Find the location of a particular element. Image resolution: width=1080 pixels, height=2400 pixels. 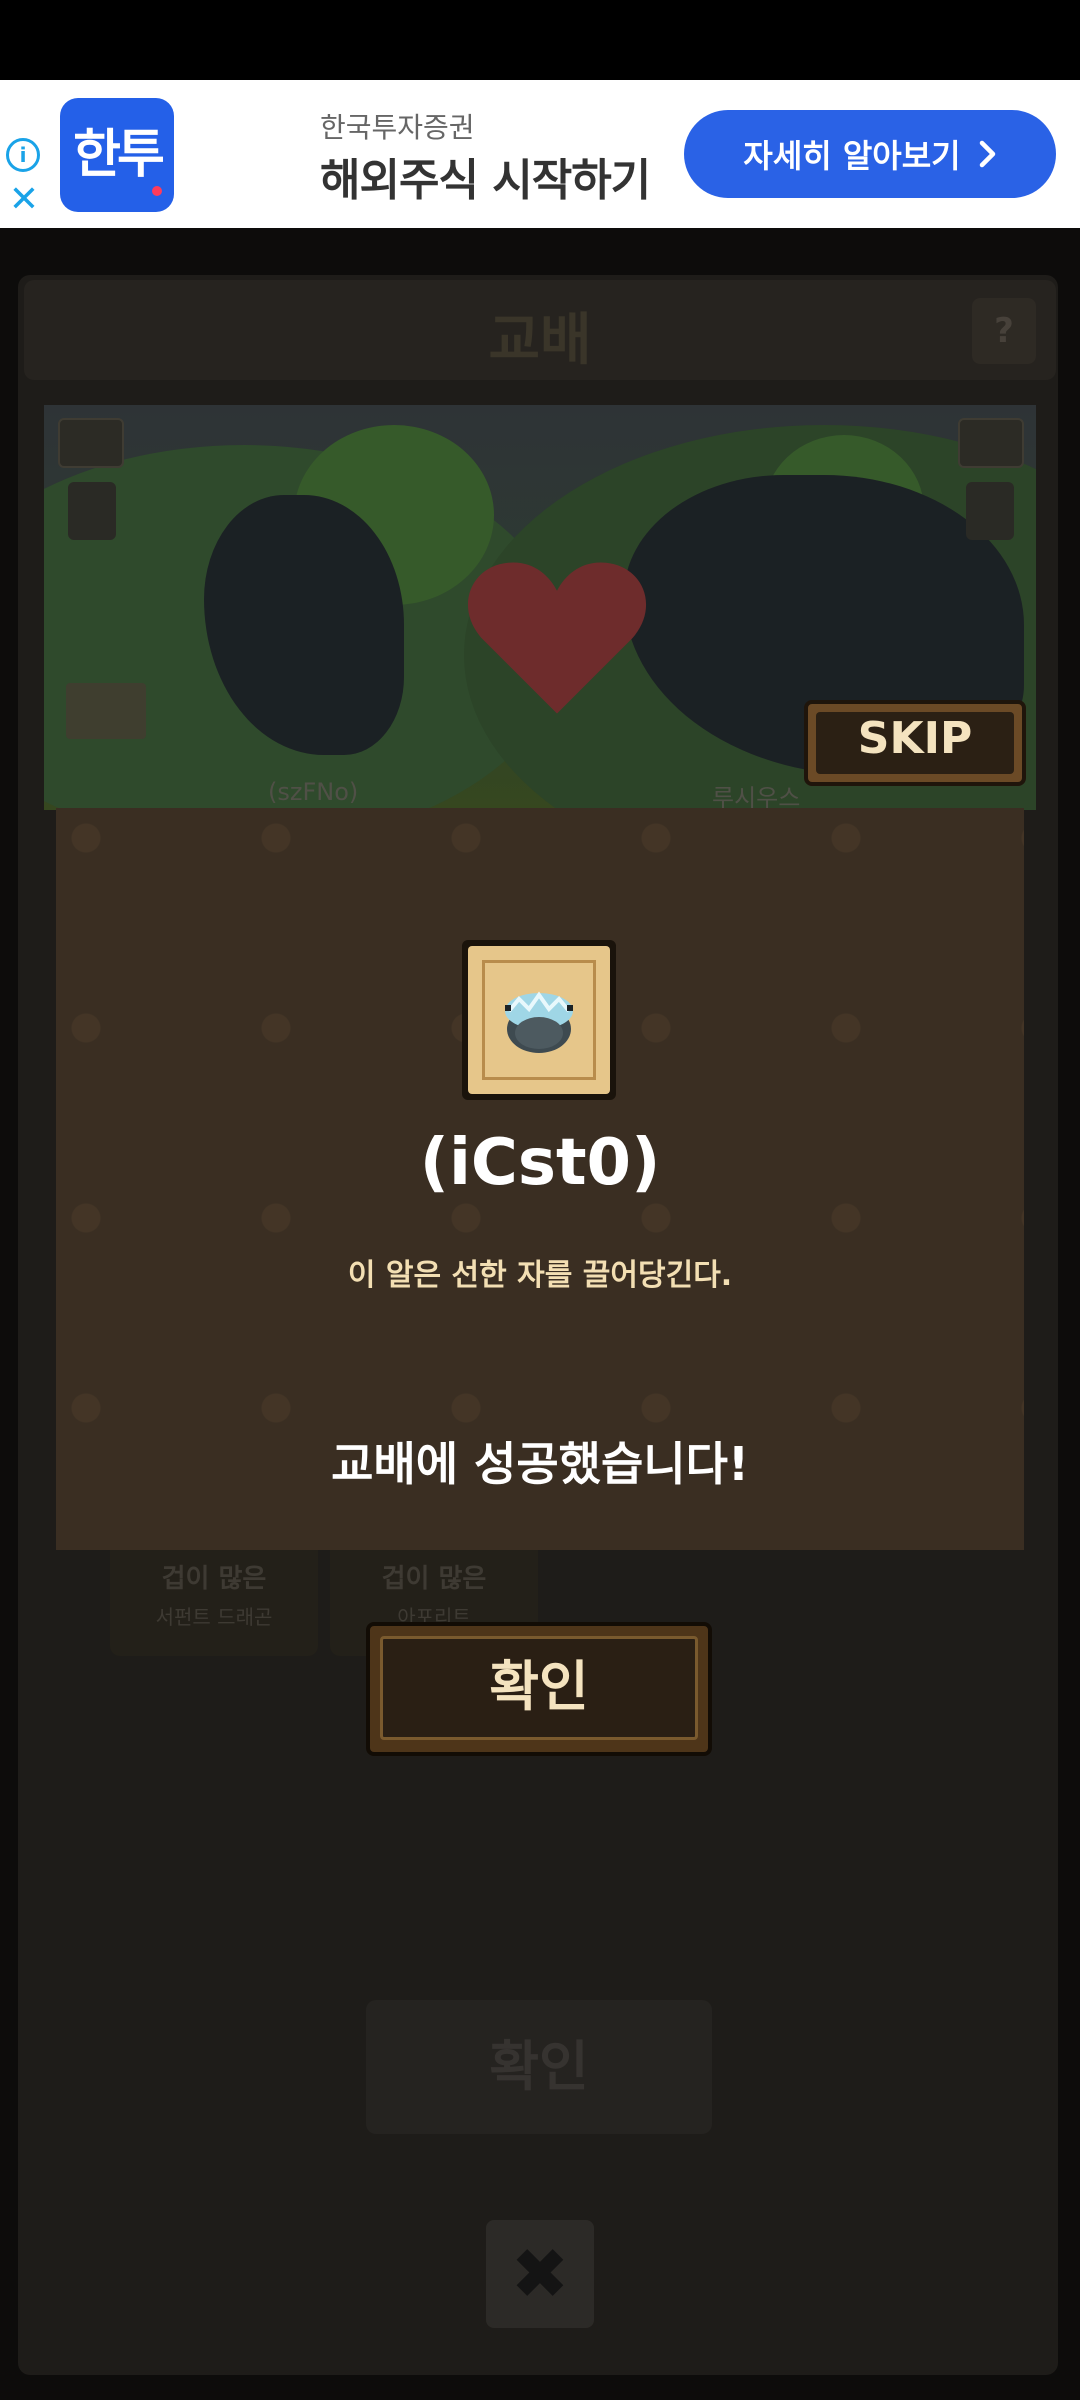

info-icon: i is located at coordinates (23, 155).